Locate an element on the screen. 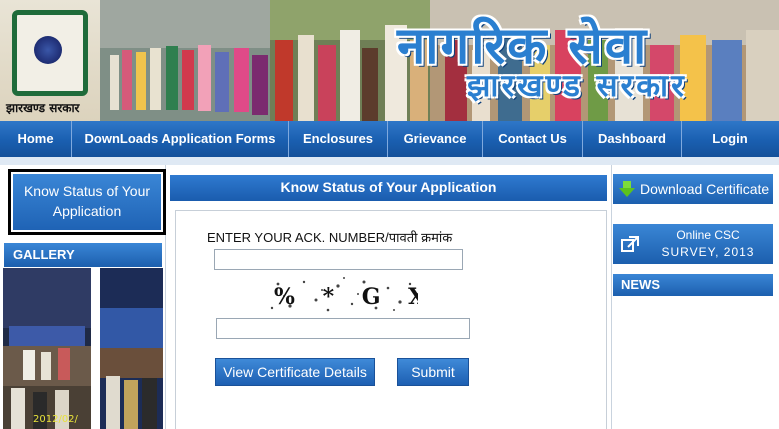 The height and width of the screenshot is (429, 779). banner-subtitle: झारखण्ड सरकार is located at coordinates (577, 86).